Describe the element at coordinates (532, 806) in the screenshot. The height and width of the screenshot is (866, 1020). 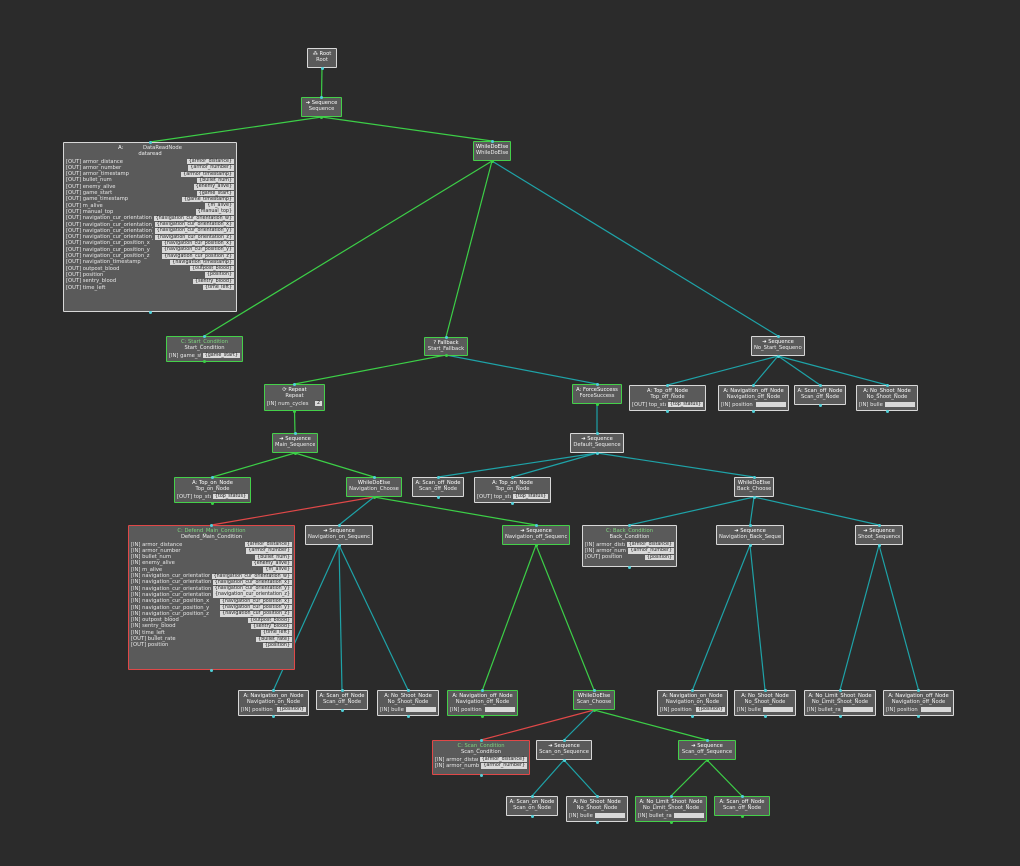
I see `node-scan-on-node: A: Scan_on_Node Scan_on_Node` at that location.